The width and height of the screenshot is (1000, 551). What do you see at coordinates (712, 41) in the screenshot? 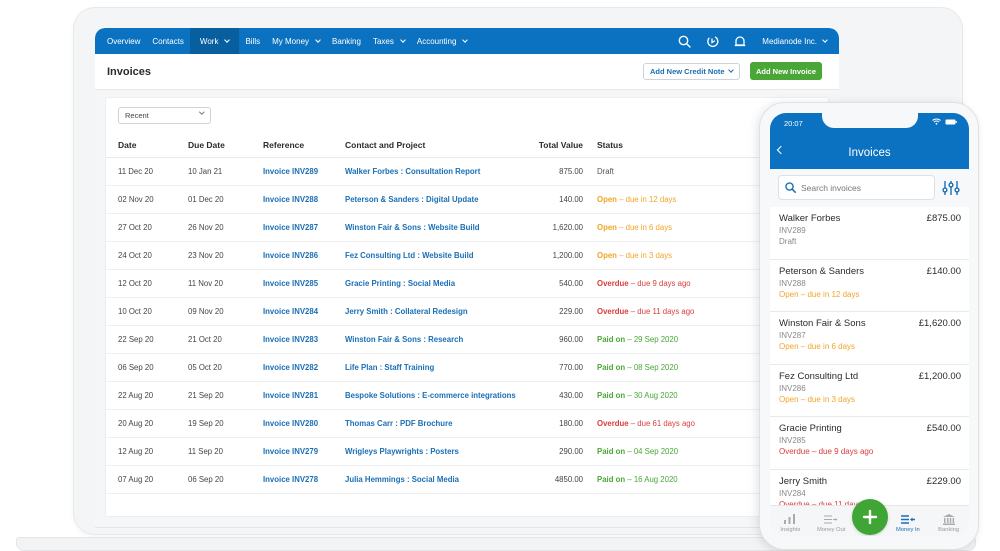
I see `activity-icon` at bounding box center [712, 41].